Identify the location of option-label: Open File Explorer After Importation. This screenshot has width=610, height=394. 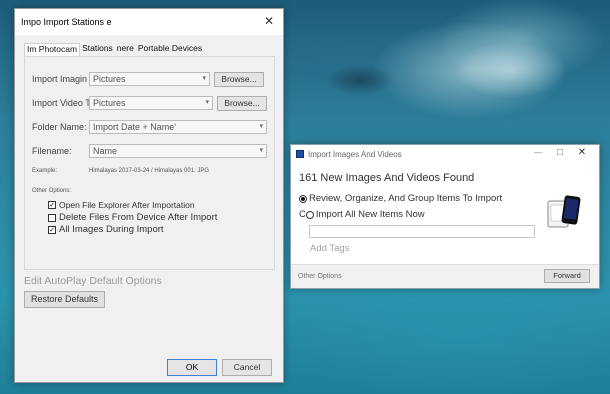
(127, 205).